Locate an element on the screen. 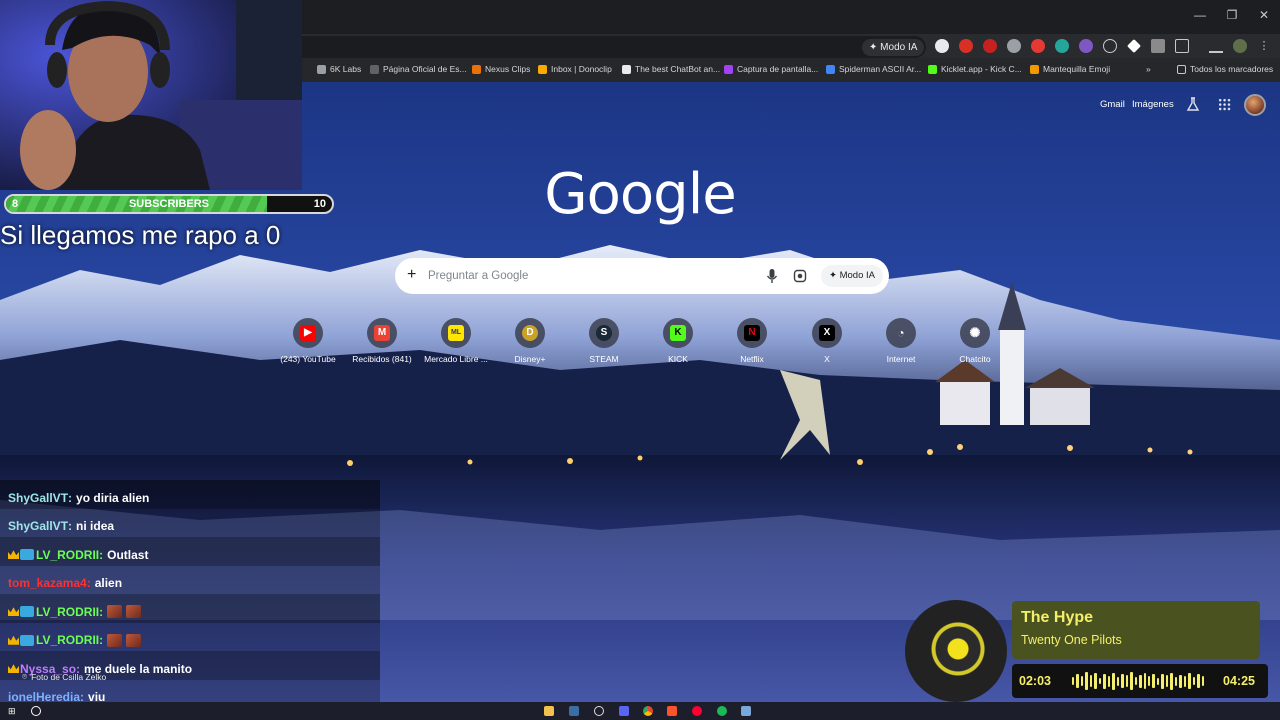  kick-icon: K is located at coordinates (678, 333).